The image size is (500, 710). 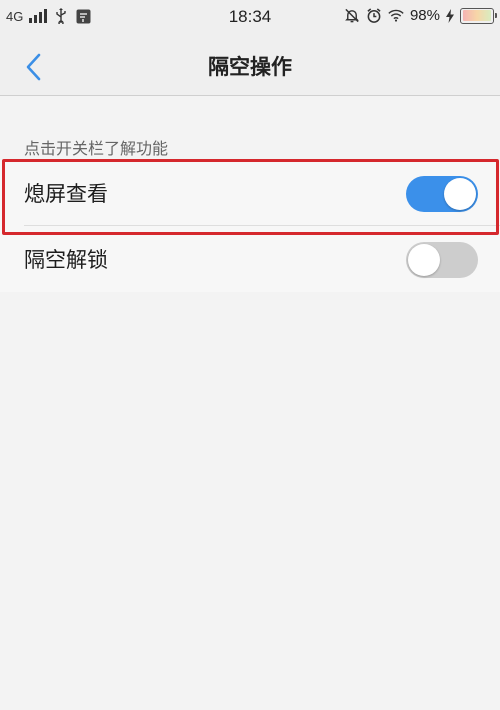 What do you see at coordinates (352, 16) in the screenshot?
I see `mute-bell-icon` at bounding box center [352, 16].